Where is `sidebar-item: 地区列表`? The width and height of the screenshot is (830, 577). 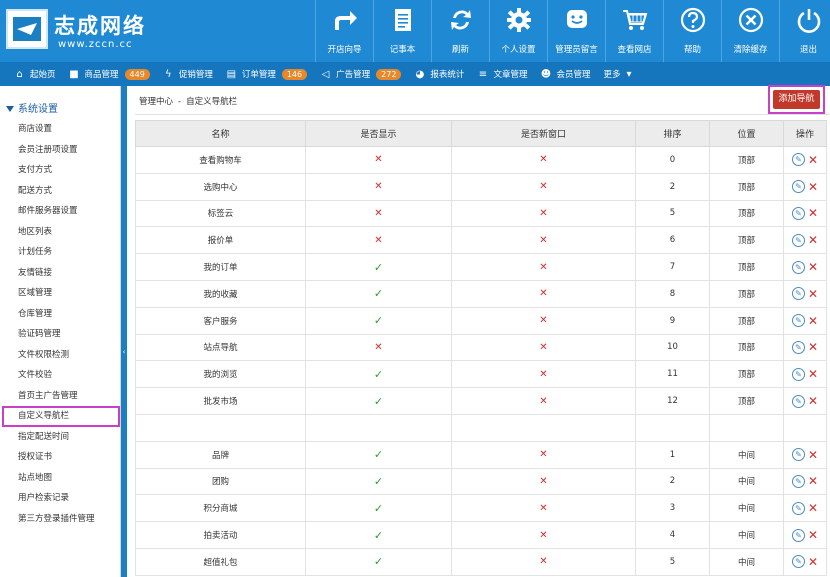 sidebar-item: 地区列表 is located at coordinates (60, 232).